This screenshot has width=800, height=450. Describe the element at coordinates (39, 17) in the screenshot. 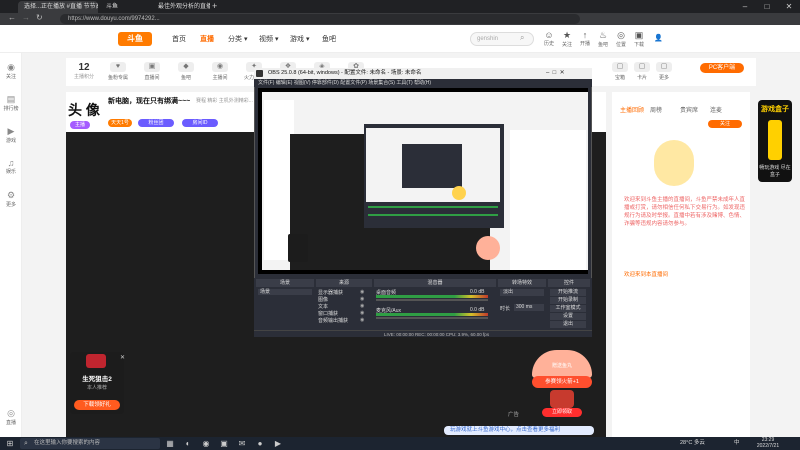

I see `reload-icon: ↻` at that location.